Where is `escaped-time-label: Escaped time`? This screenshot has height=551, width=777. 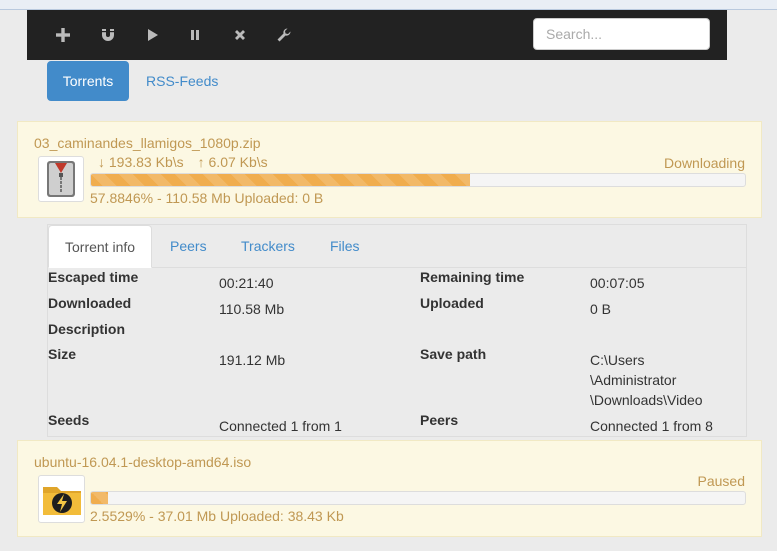 escaped-time-label: Escaped time is located at coordinates (93, 277).